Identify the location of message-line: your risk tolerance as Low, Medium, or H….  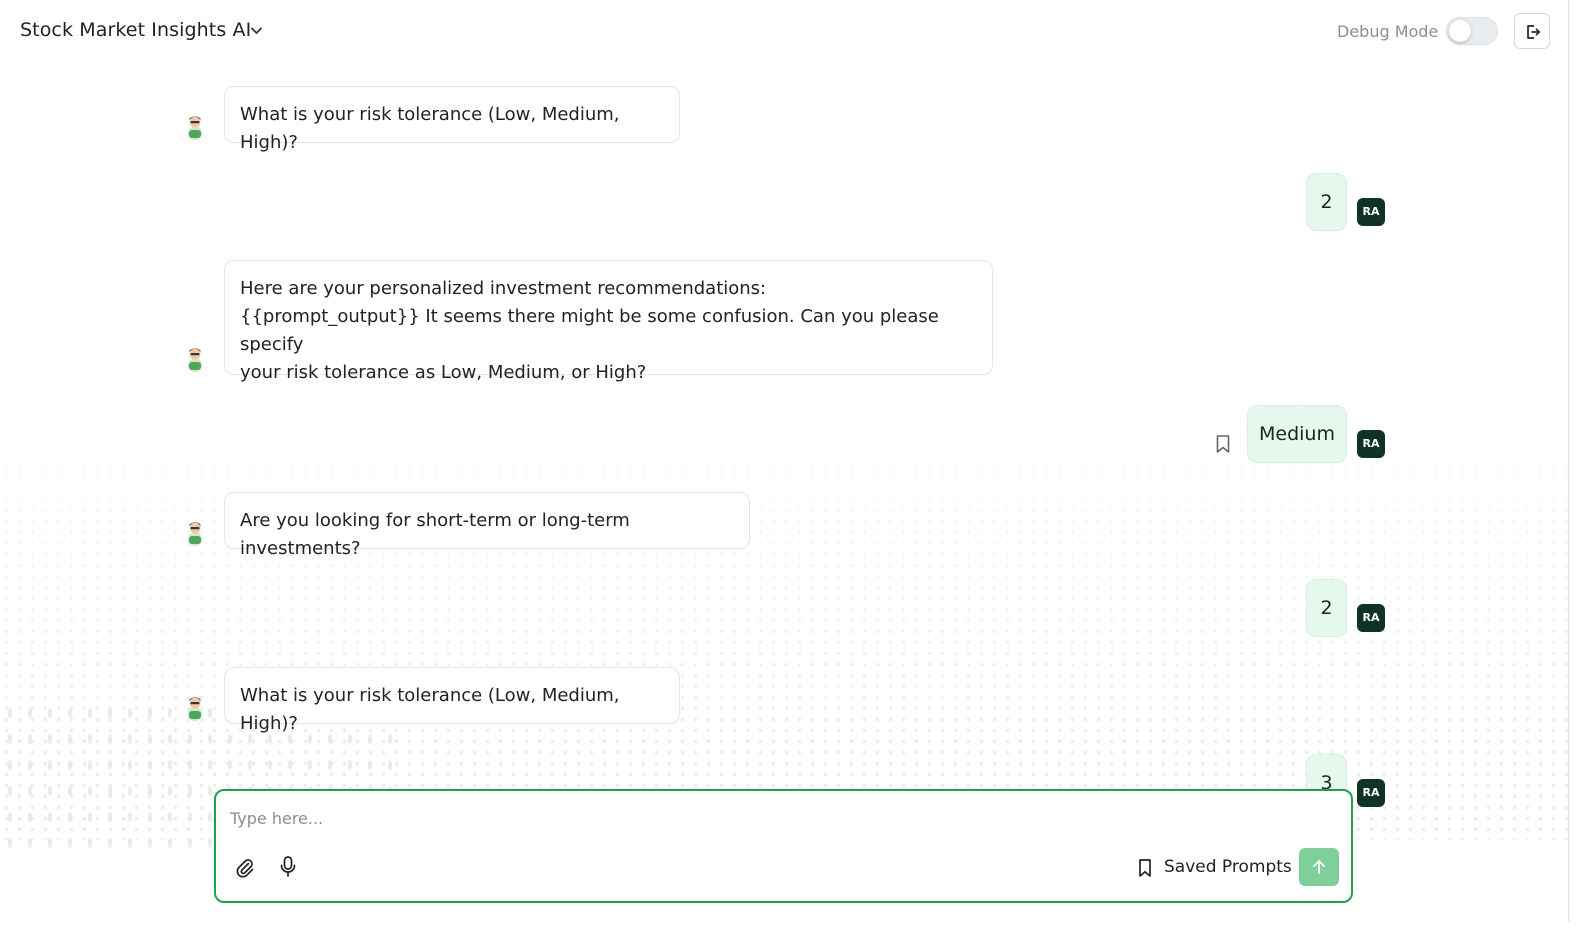
(443, 372).